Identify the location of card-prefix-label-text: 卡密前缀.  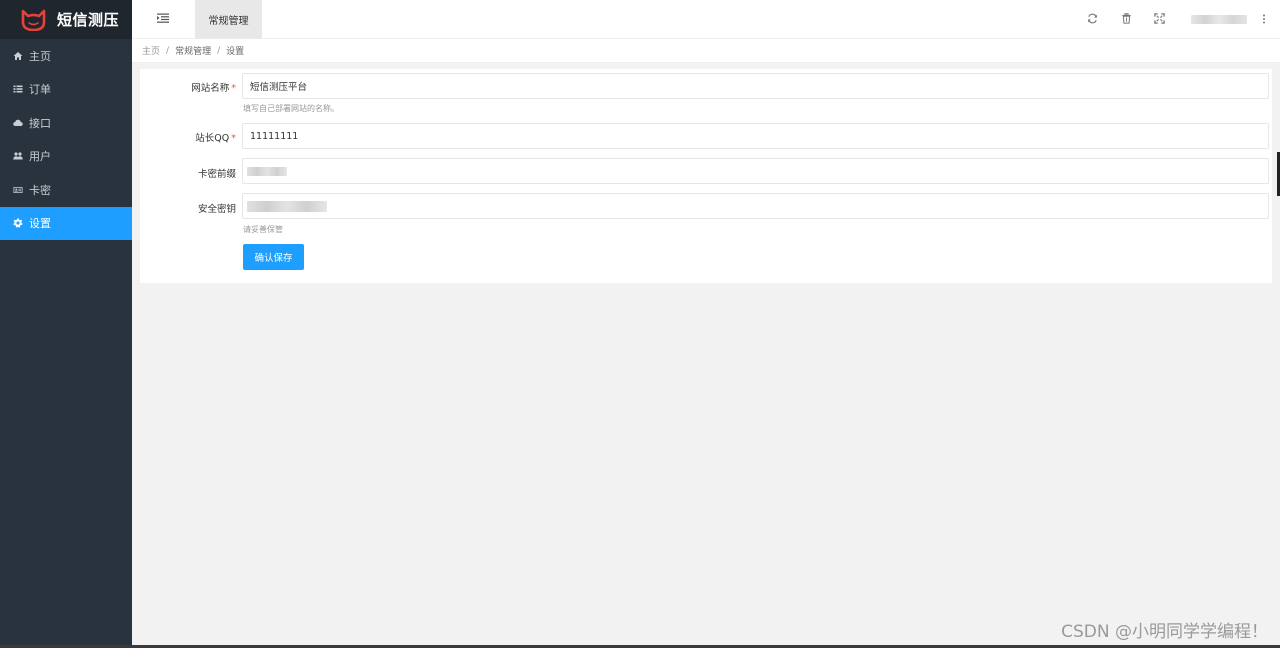
(216, 174).